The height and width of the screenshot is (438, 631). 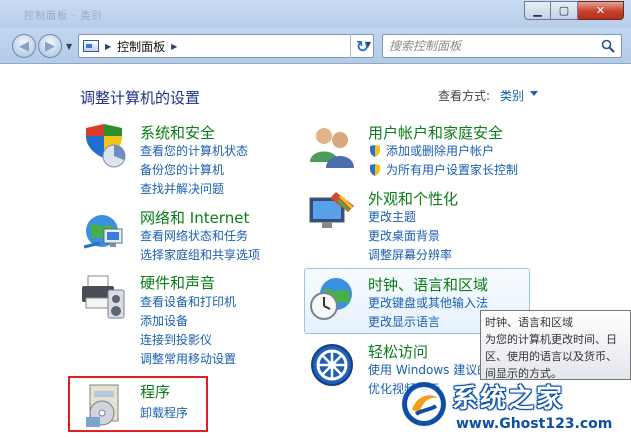 I want to click on category-title: 网络和 Internet, so click(x=194, y=217).